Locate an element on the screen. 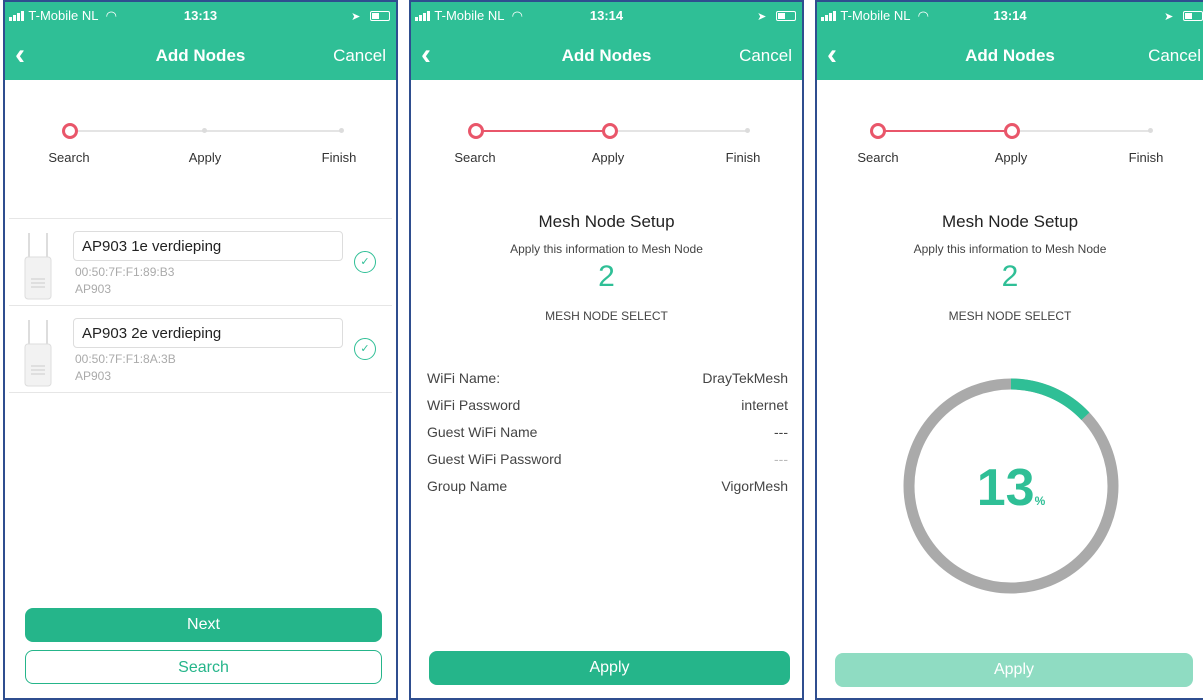  info-row-group-name: Group Name VigorMesh is located at coordinates (607, 488).